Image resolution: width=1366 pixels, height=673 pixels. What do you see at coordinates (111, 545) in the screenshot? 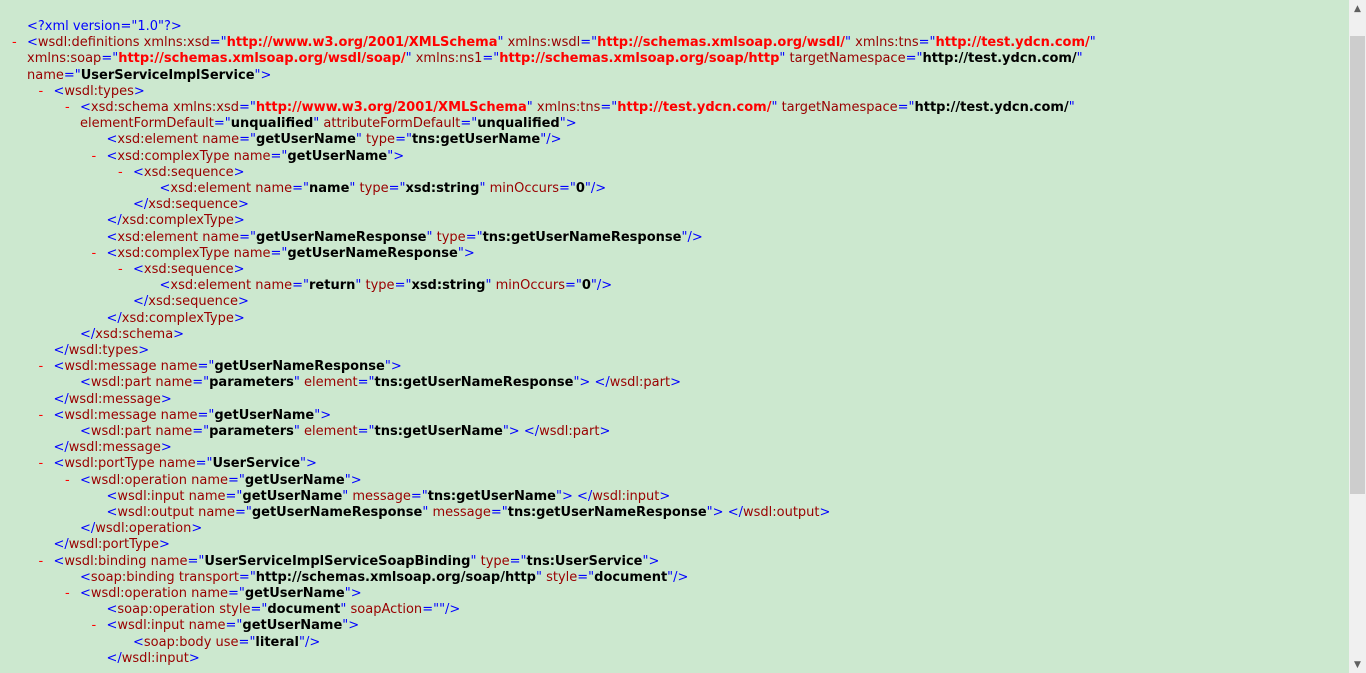
I see `xml-line: </wsdl:portType>` at bounding box center [111, 545].